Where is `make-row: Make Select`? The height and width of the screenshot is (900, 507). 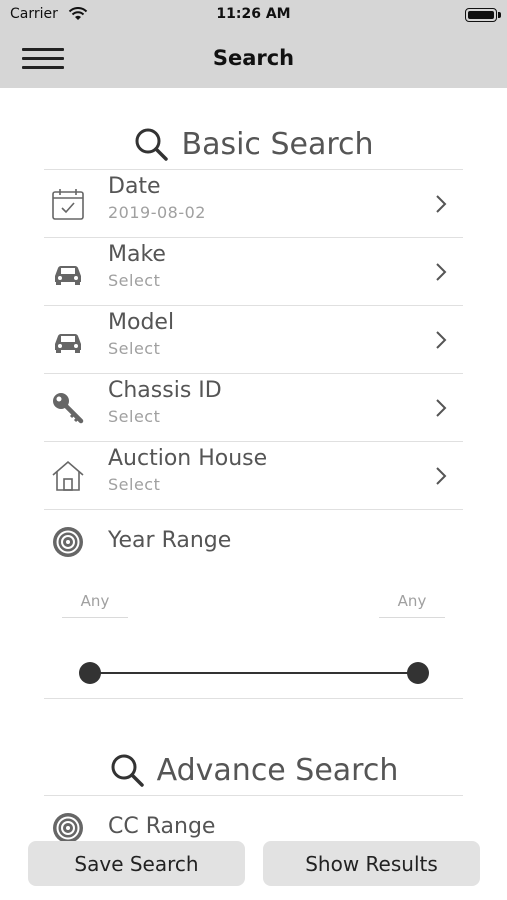 make-row: Make Select is located at coordinates (253, 272).